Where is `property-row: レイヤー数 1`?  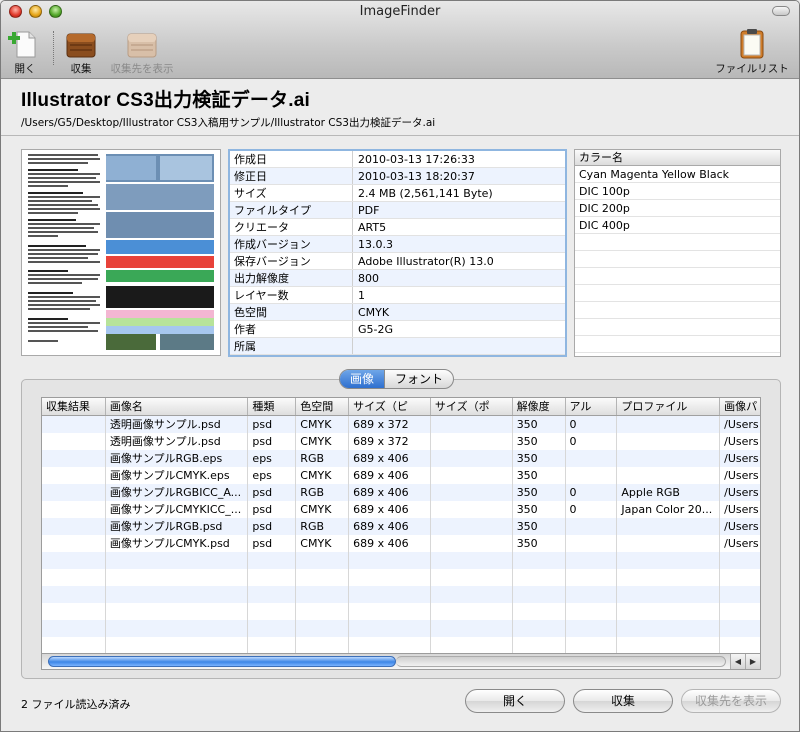
property-row: レイヤー数 1 is located at coordinates (397, 295).